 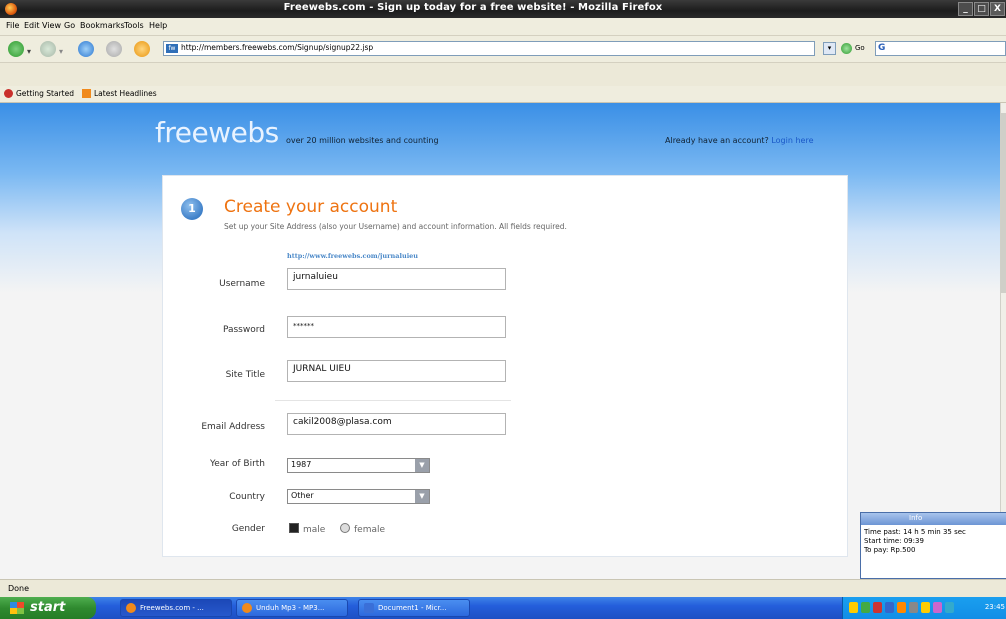 I want to click on home-icon, so click(x=142, y=49).